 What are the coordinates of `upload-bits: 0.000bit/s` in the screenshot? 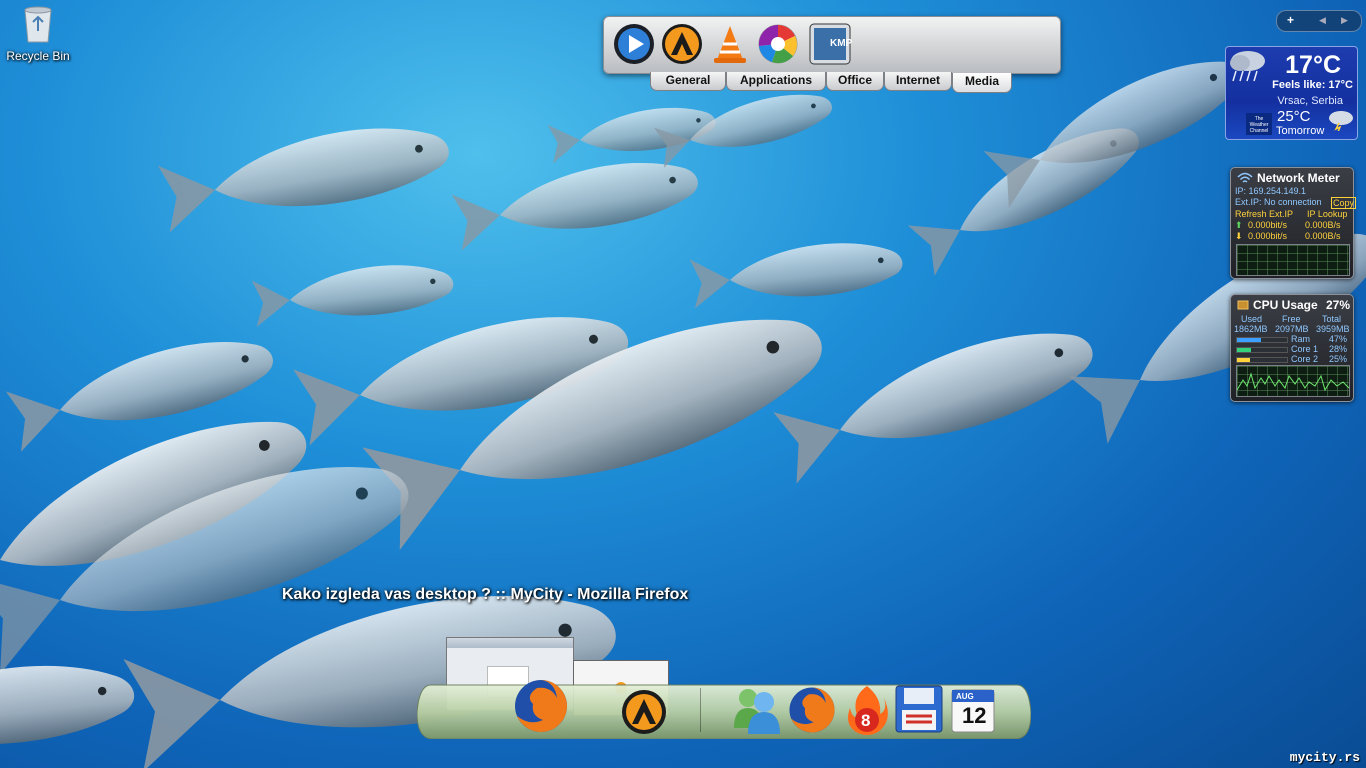 It's located at (1268, 225).